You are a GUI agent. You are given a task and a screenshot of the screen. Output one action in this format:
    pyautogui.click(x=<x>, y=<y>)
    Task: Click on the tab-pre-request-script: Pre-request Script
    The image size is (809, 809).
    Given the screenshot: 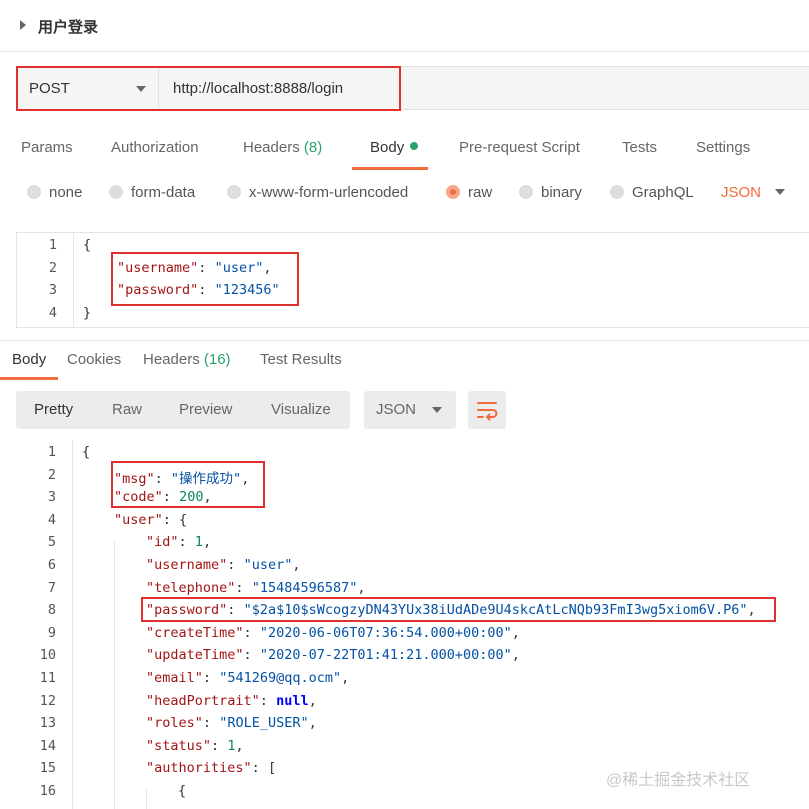 What is the action you would take?
    pyautogui.click(x=519, y=147)
    